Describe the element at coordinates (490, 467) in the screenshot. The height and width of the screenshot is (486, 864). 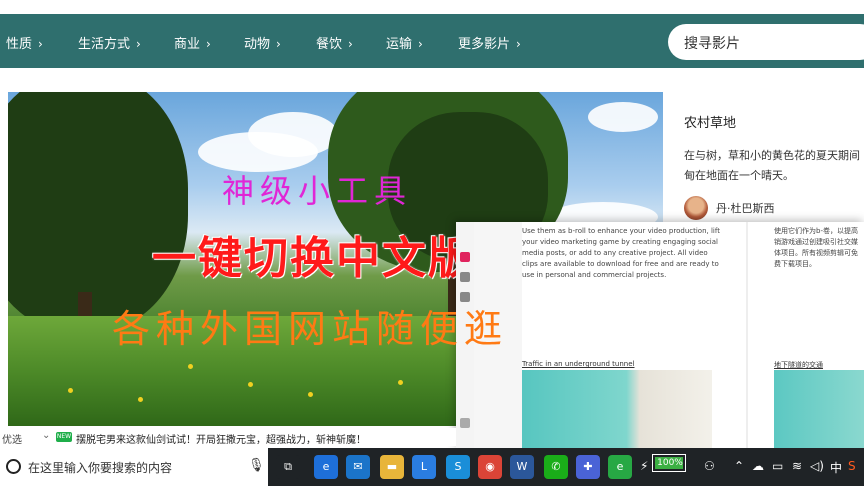
I see `chrome-icon: ◉` at that location.